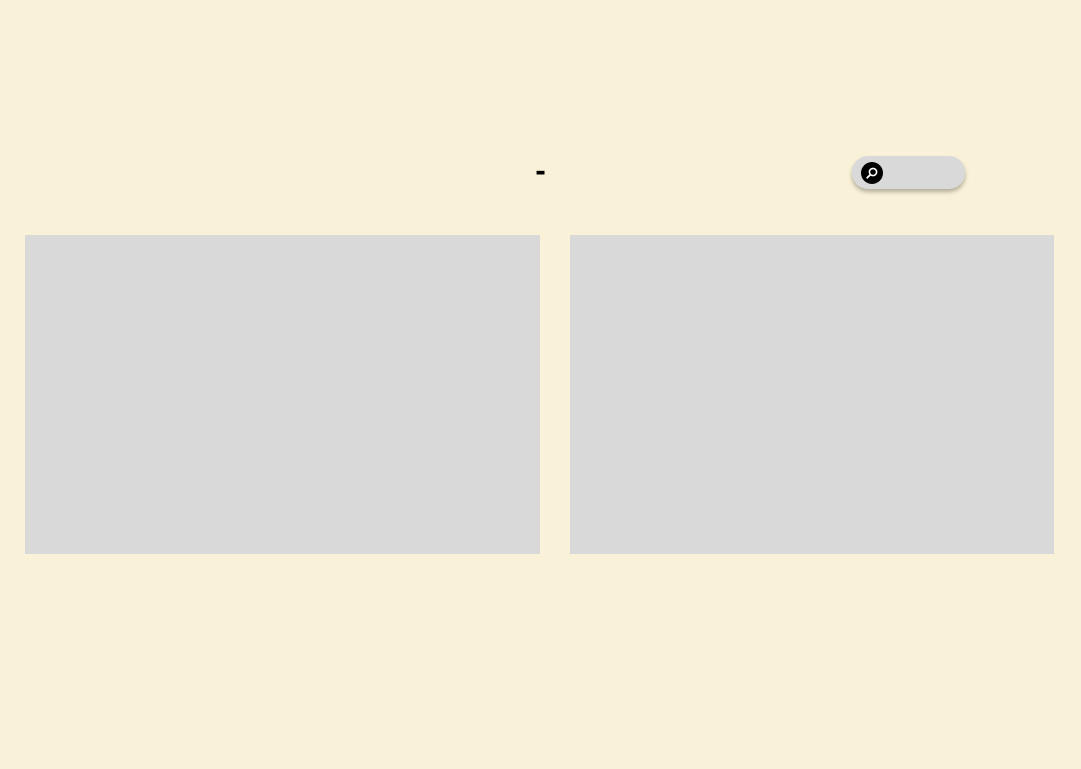 This screenshot has height=769, width=1081. I want to click on search-bar, so click(908, 172).